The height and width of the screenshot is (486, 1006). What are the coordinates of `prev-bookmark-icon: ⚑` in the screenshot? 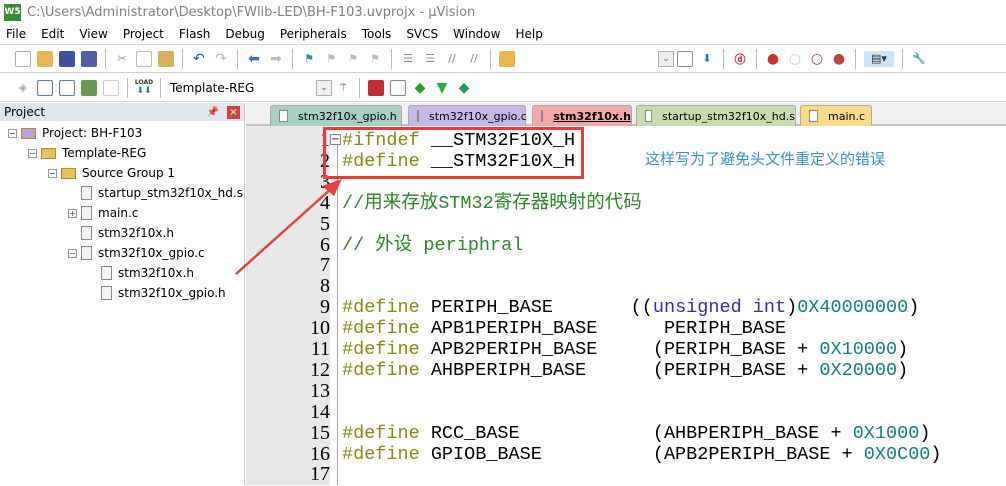 It's located at (331, 59).